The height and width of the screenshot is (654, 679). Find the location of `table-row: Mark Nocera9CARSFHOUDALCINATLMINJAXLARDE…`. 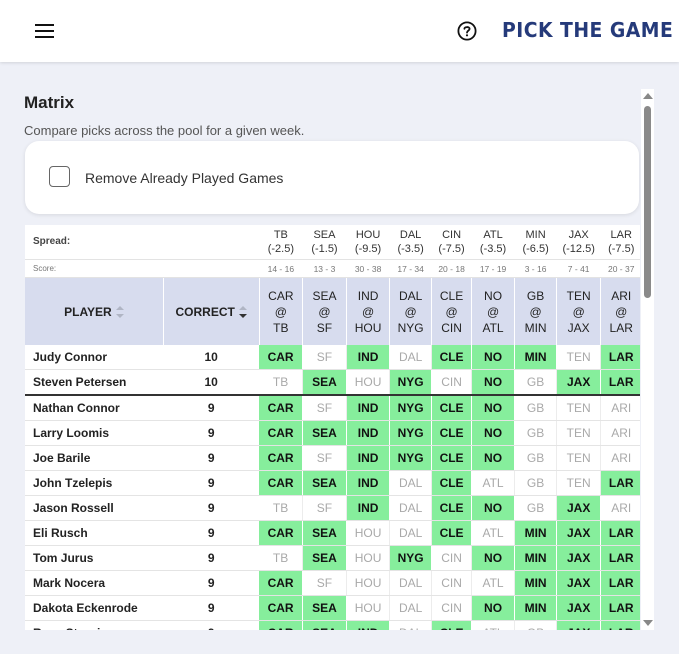

table-row: Mark Nocera9CARSFHOUDALCINATLMINJAXLARDE… is located at coordinates (332, 583).